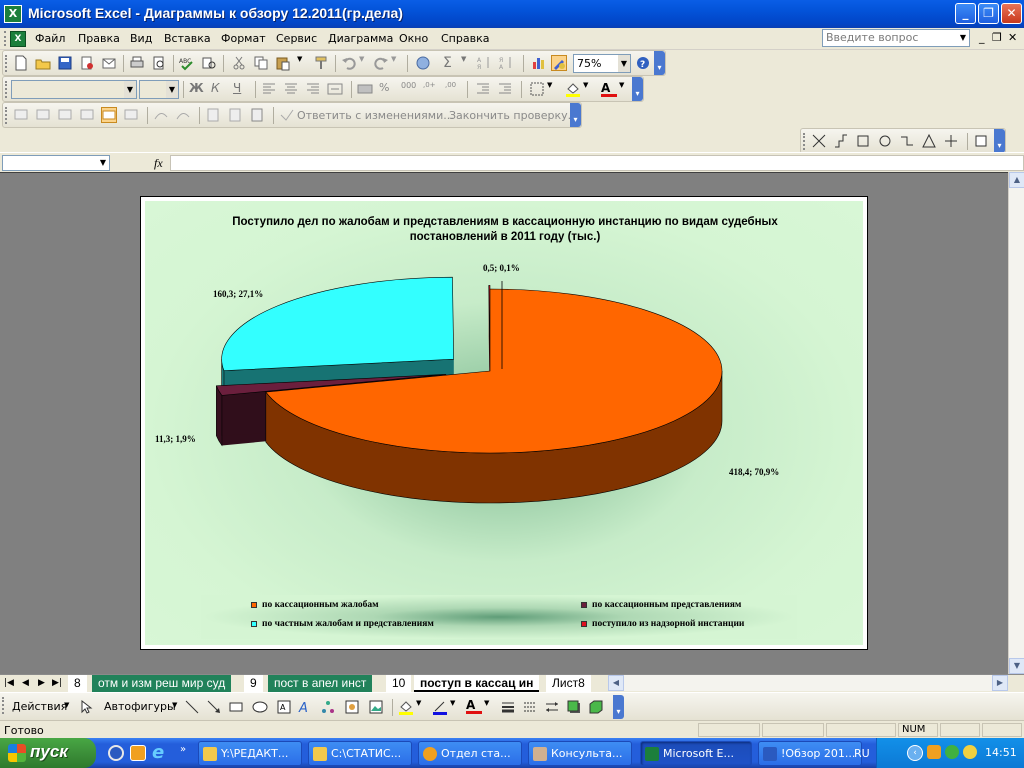 Image resolution: width=1024 pixels, height=768 pixels. Describe the element at coordinates (197, 89) in the screenshot. I see `bold-button: Ж` at that location.